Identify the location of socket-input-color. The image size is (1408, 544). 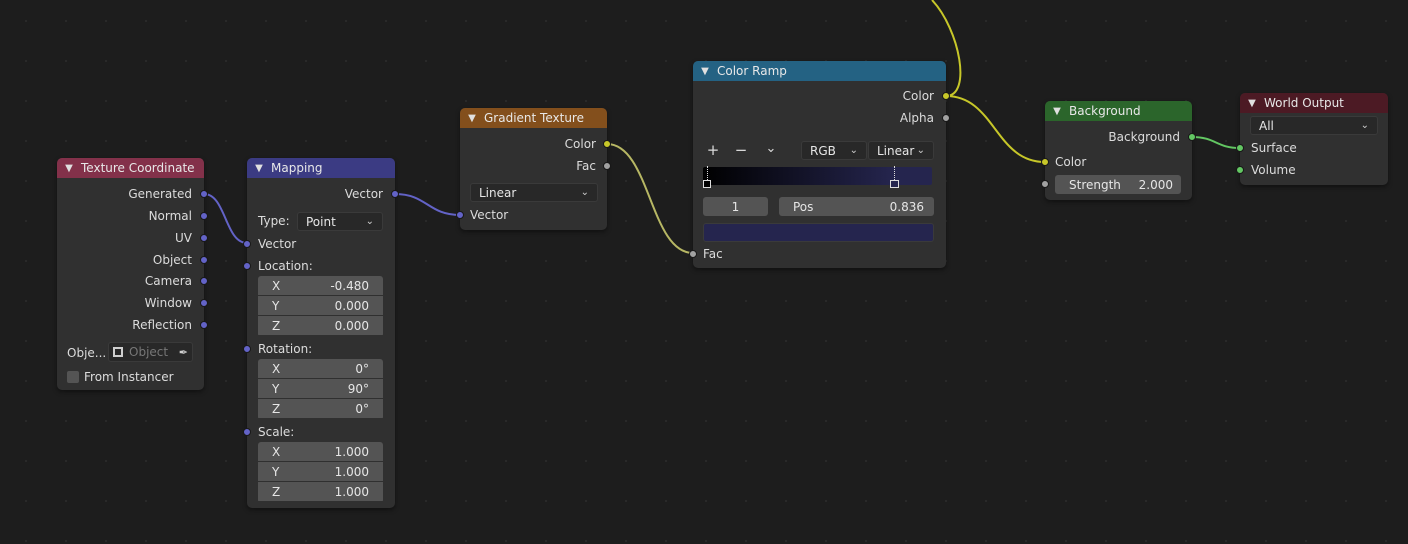
(1045, 162).